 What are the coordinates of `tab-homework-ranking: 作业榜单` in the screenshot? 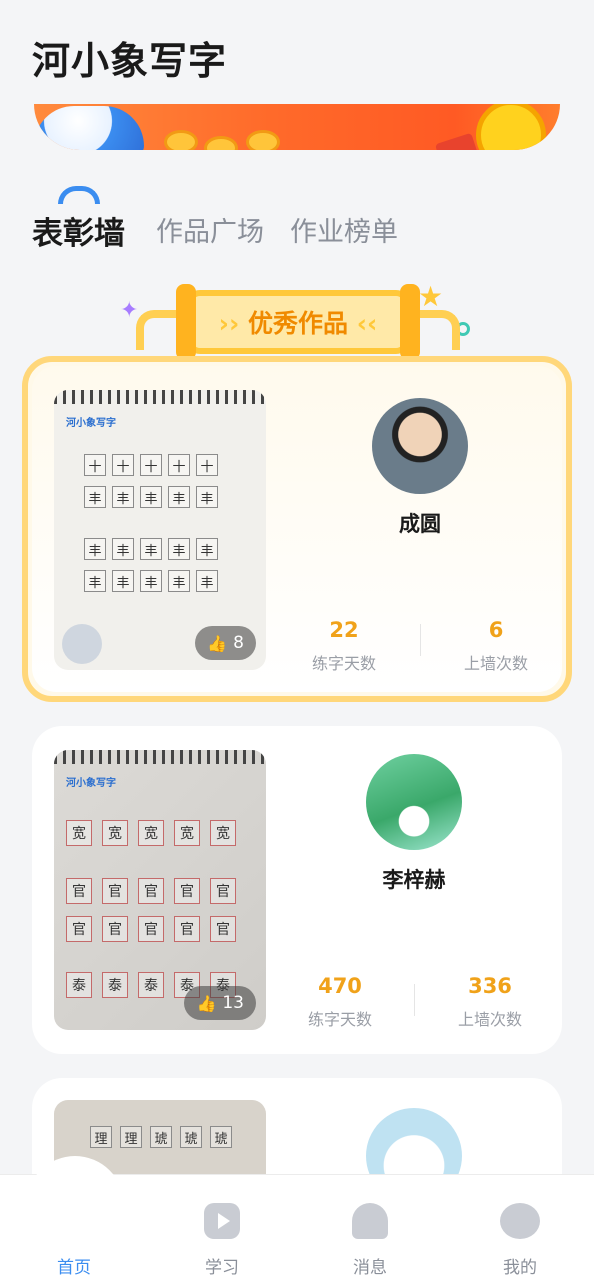 It's located at (344, 229).